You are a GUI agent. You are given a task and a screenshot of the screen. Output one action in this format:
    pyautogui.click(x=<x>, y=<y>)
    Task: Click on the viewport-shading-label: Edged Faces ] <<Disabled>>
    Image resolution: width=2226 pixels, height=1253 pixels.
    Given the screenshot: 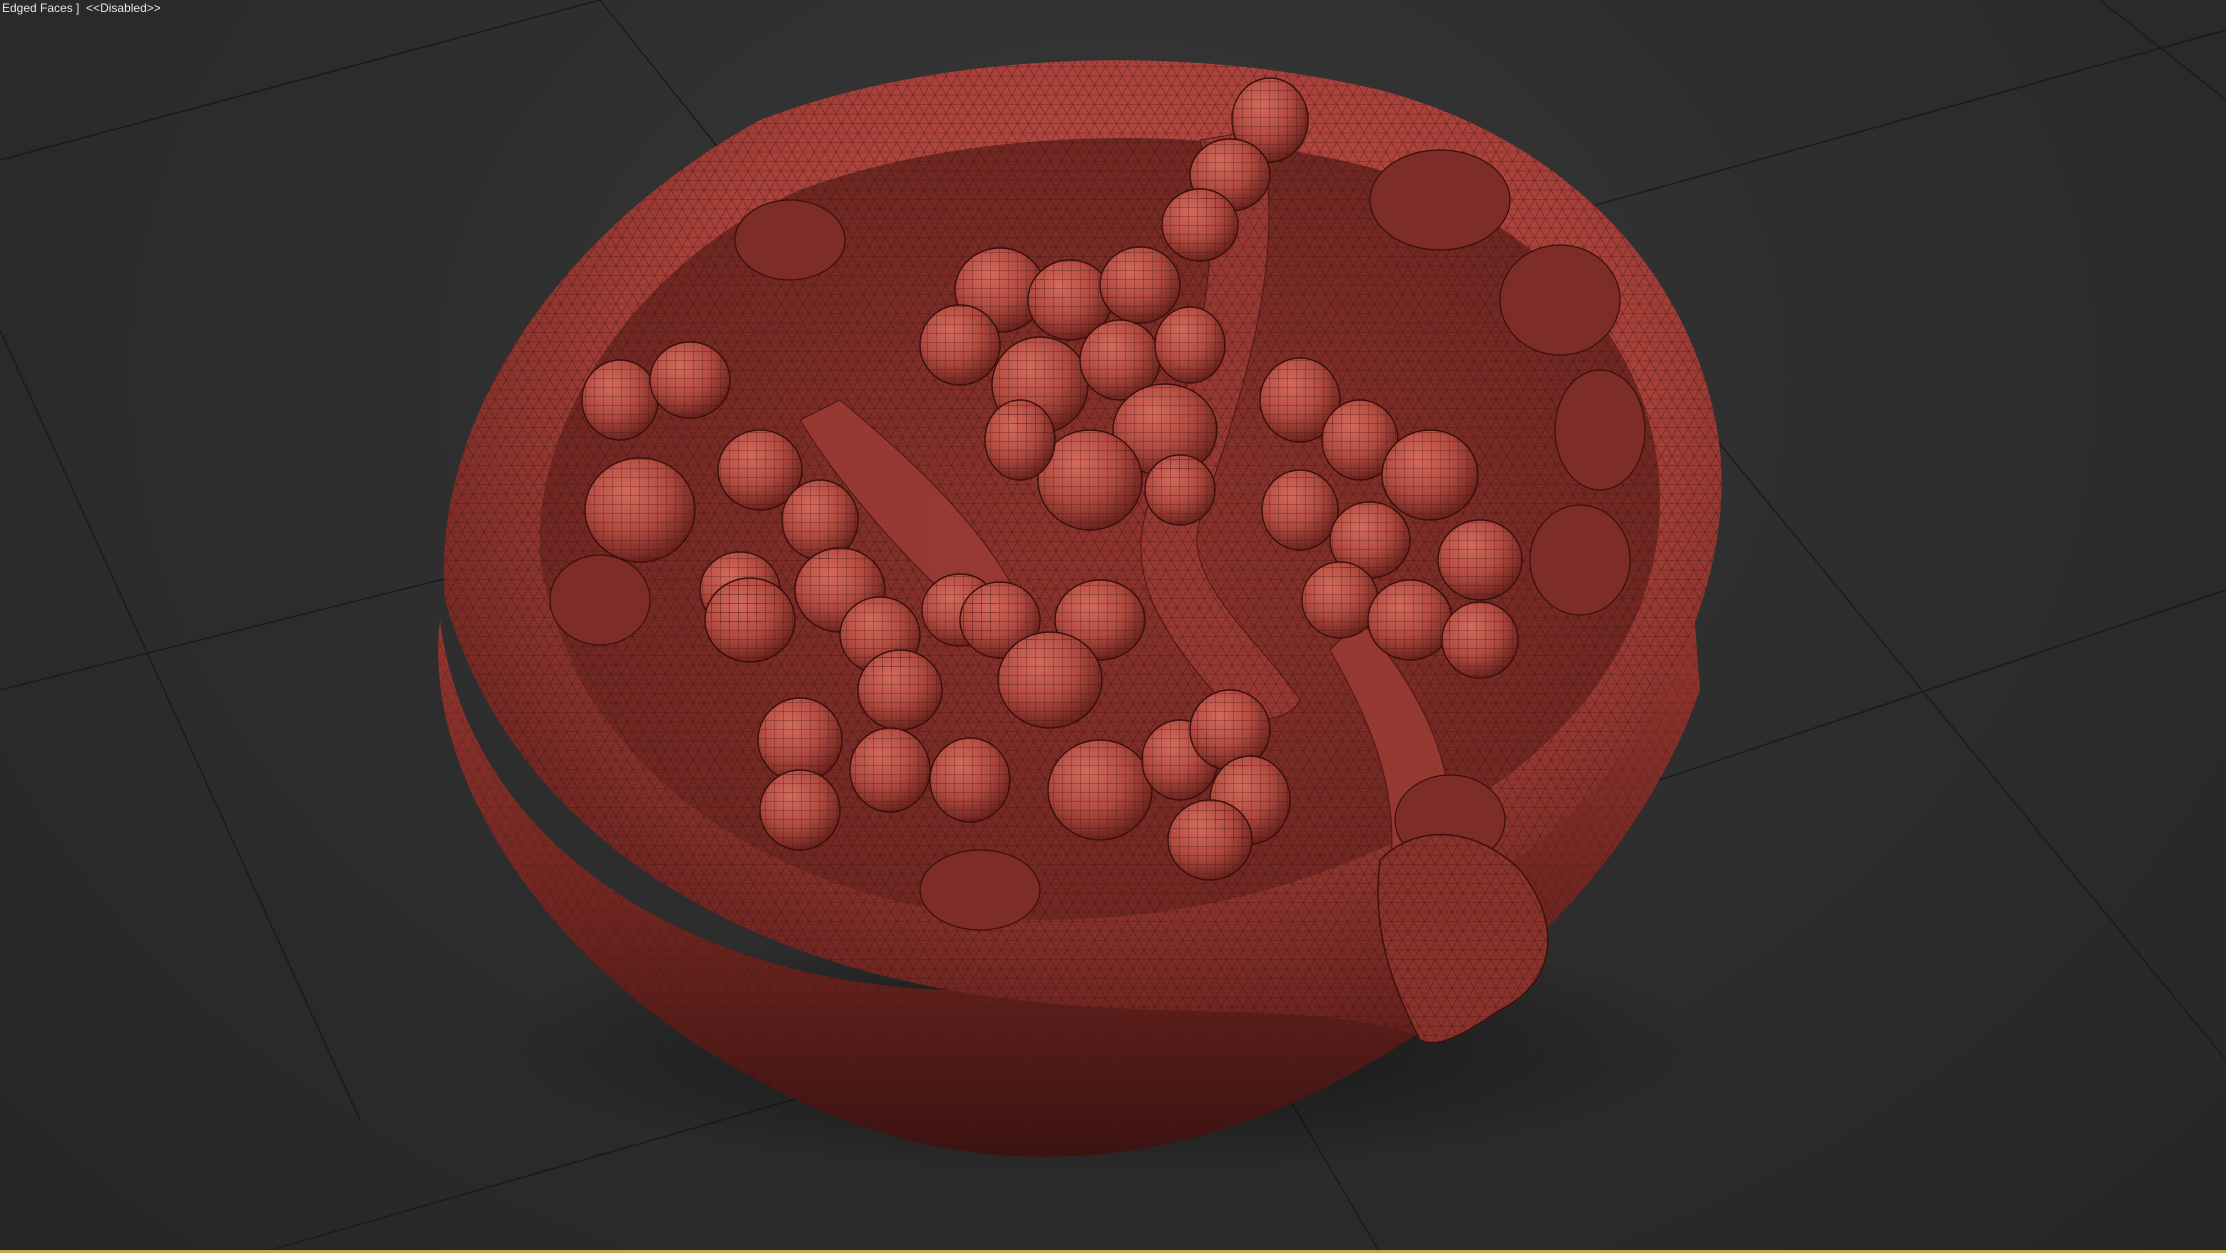 What is the action you would take?
    pyautogui.click(x=81, y=8)
    